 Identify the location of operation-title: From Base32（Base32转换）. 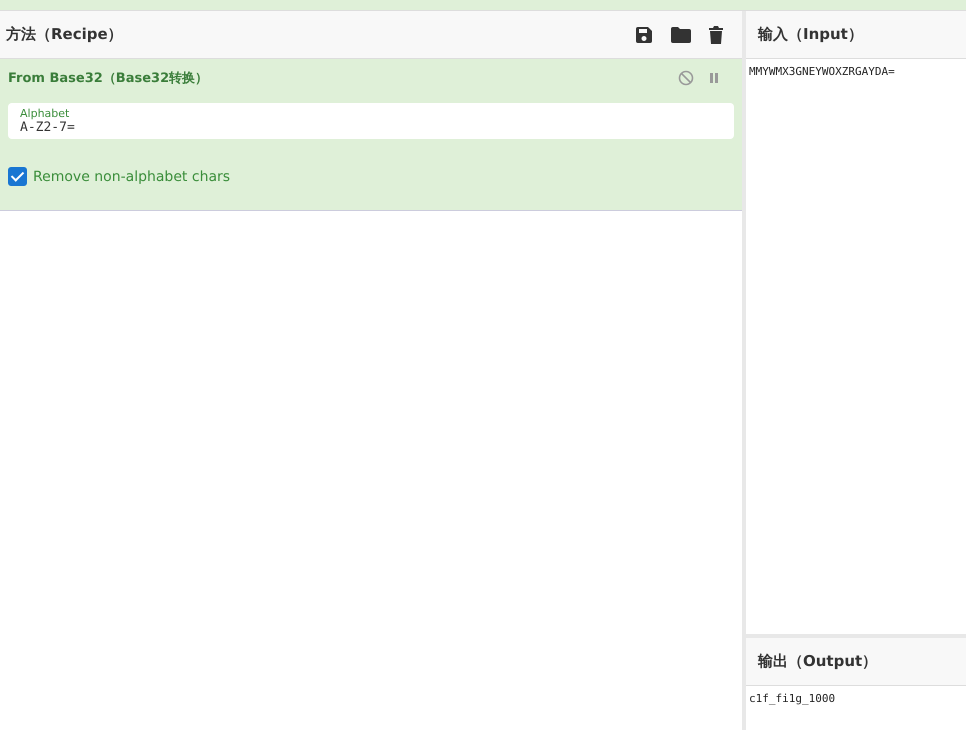
(108, 78).